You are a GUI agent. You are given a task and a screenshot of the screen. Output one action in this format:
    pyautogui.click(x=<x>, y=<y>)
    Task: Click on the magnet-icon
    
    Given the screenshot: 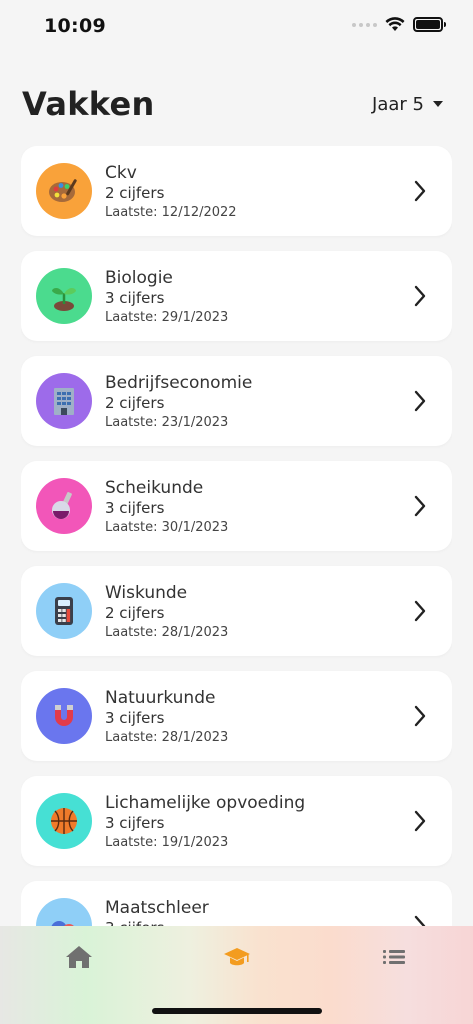 What is the action you would take?
    pyautogui.click(x=64, y=716)
    